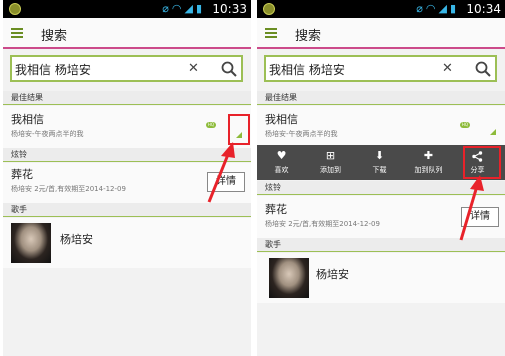 The image size is (505, 356). Describe the element at coordinates (381, 9) in the screenshot. I see `status-bar: ⌀◠◢▮ 10:34` at that location.